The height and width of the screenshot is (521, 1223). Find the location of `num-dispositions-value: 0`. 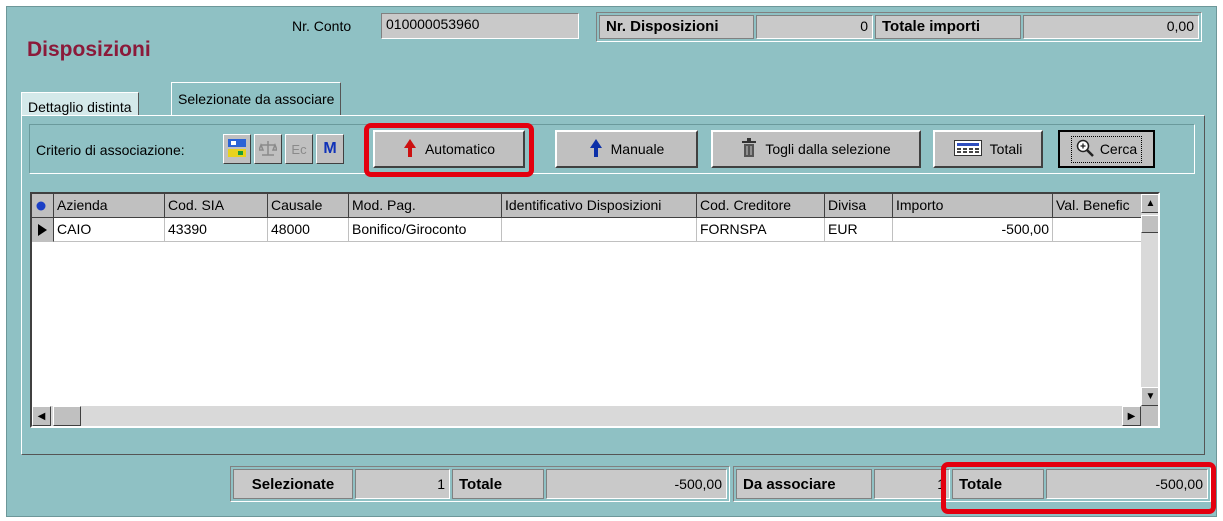

num-dispositions-value: 0 is located at coordinates (814, 27).